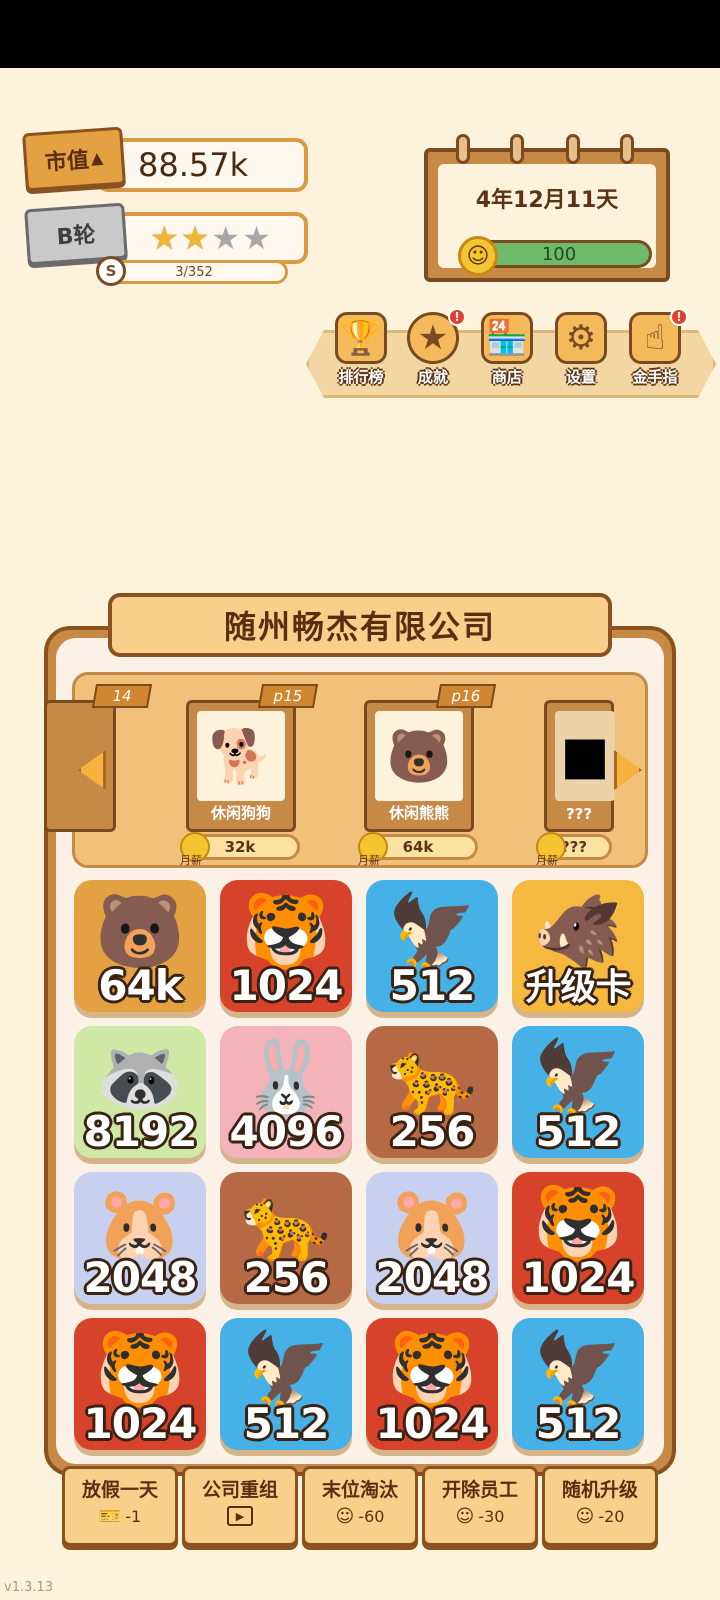 The height and width of the screenshot is (1600, 720). I want to click on company-name-text: 随州畅杰有限公司, so click(359, 627).